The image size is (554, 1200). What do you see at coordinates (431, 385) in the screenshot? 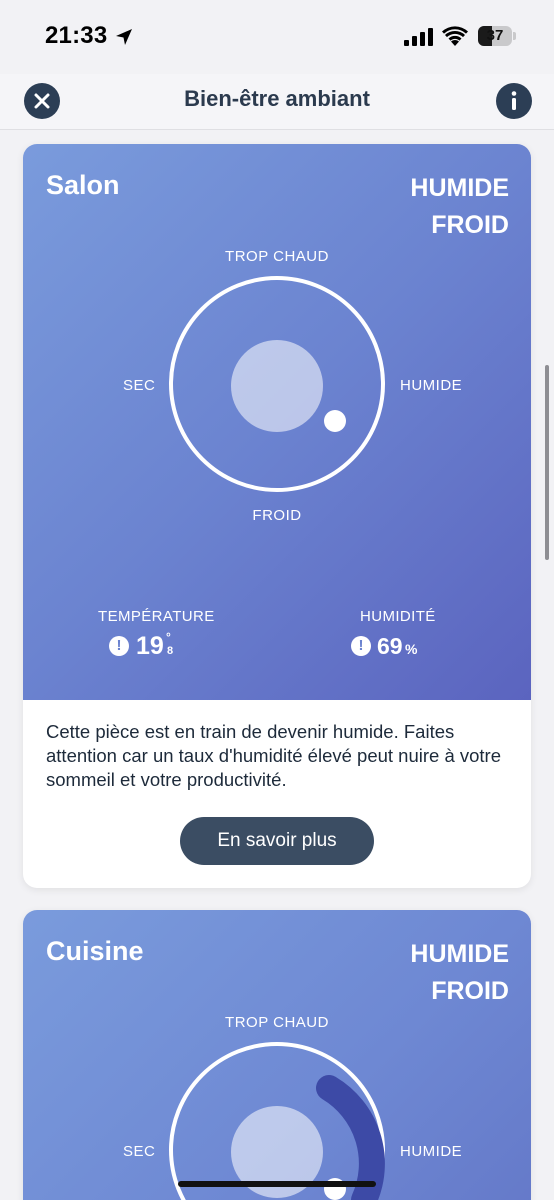
I see `axis-label-right: HUMIDE` at bounding box center [431, 385].